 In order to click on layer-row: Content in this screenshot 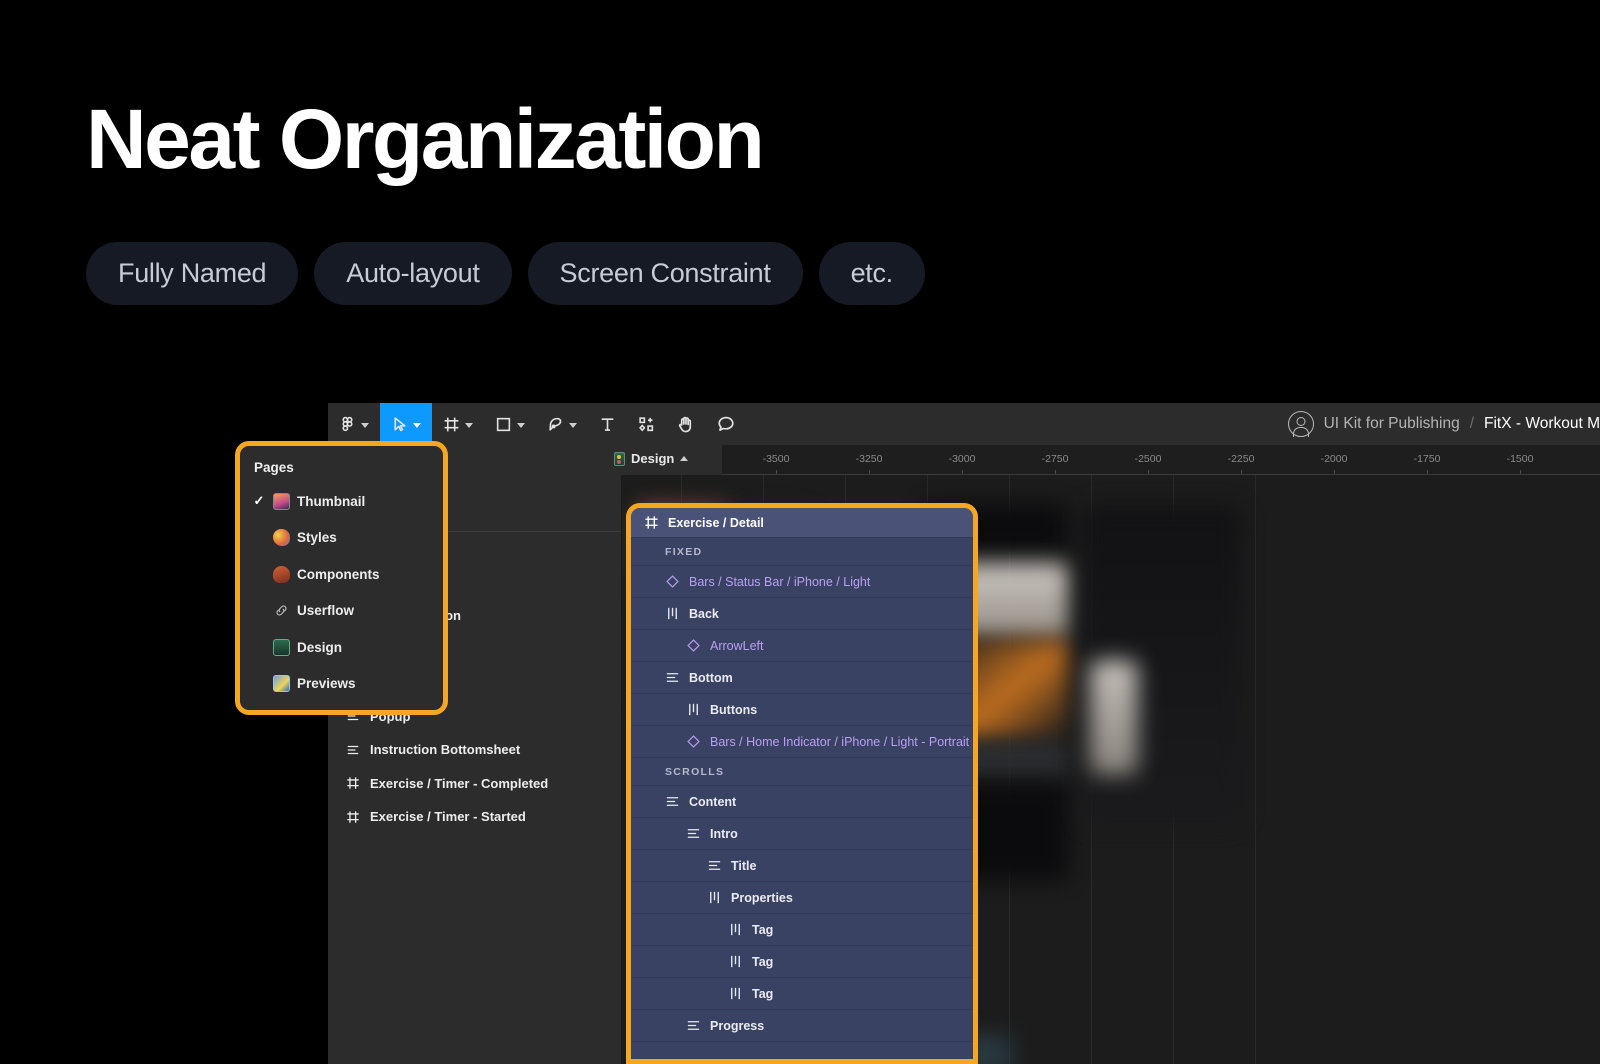, I will do `click(802, 802)`.